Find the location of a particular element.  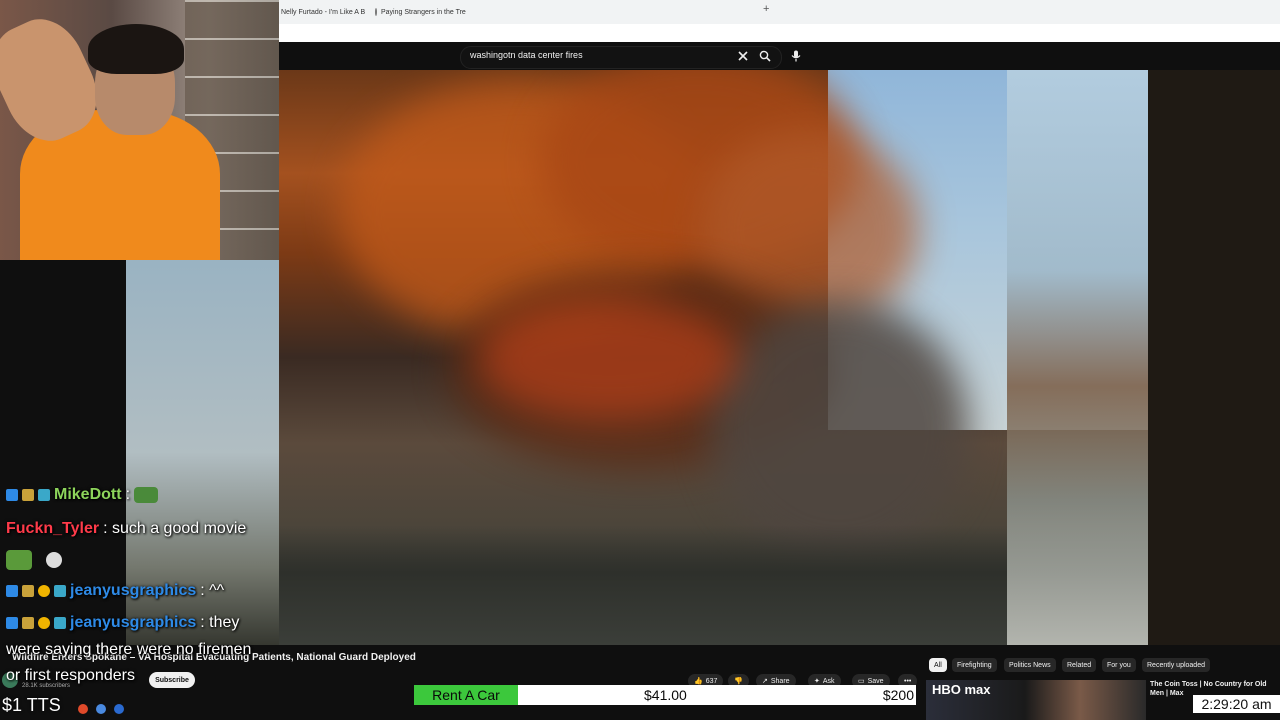

stream-clock: 2:29:20 am is located at coordinates (1236, 704).